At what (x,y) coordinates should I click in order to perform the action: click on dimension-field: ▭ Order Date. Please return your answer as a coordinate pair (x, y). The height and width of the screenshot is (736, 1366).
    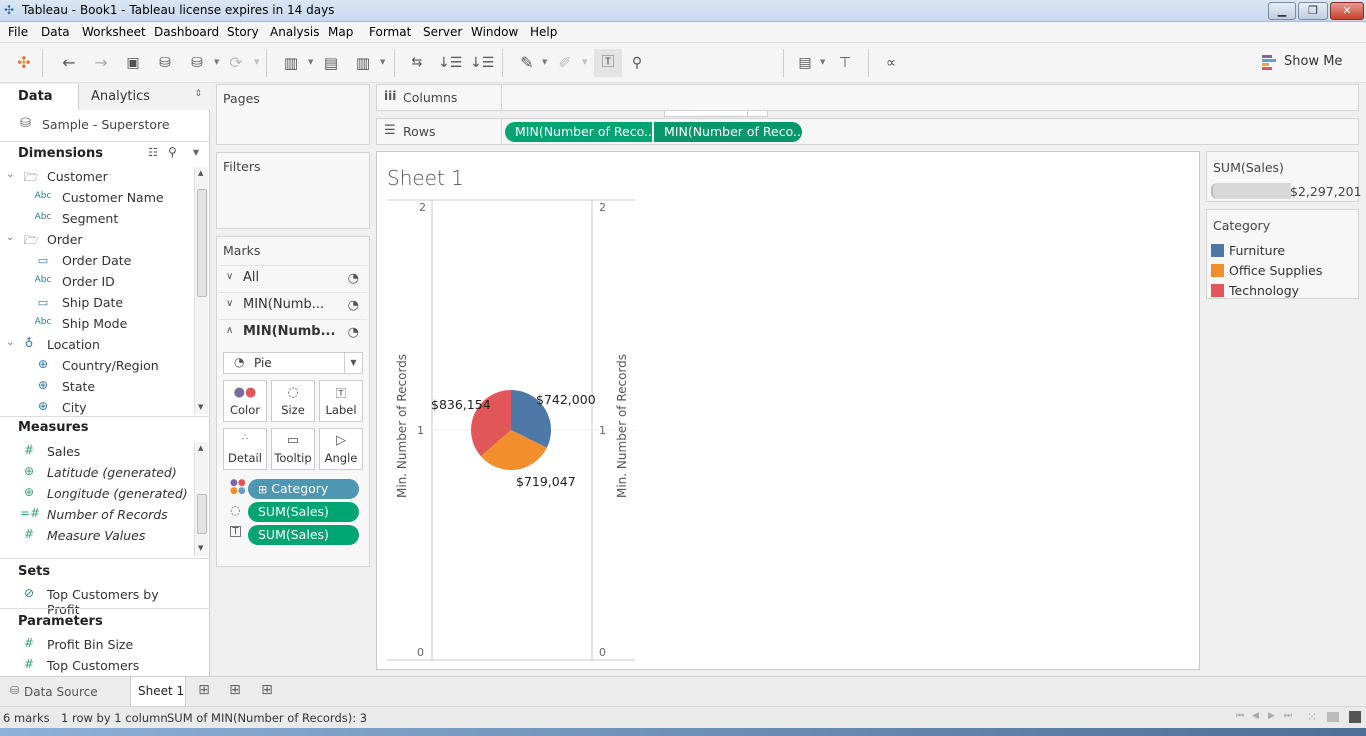
    Looking at the image, I should click on (97, 261).